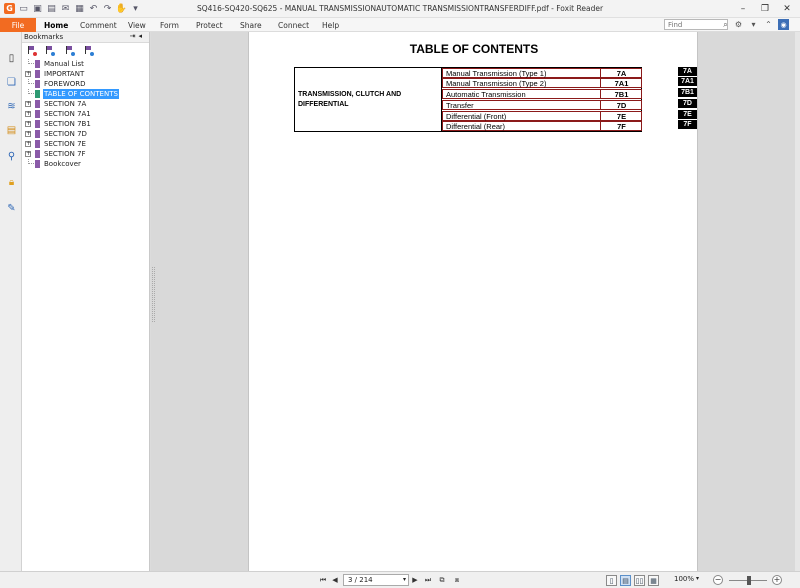  I want to click on attachments-icon: ⚲, so click(11, 156).